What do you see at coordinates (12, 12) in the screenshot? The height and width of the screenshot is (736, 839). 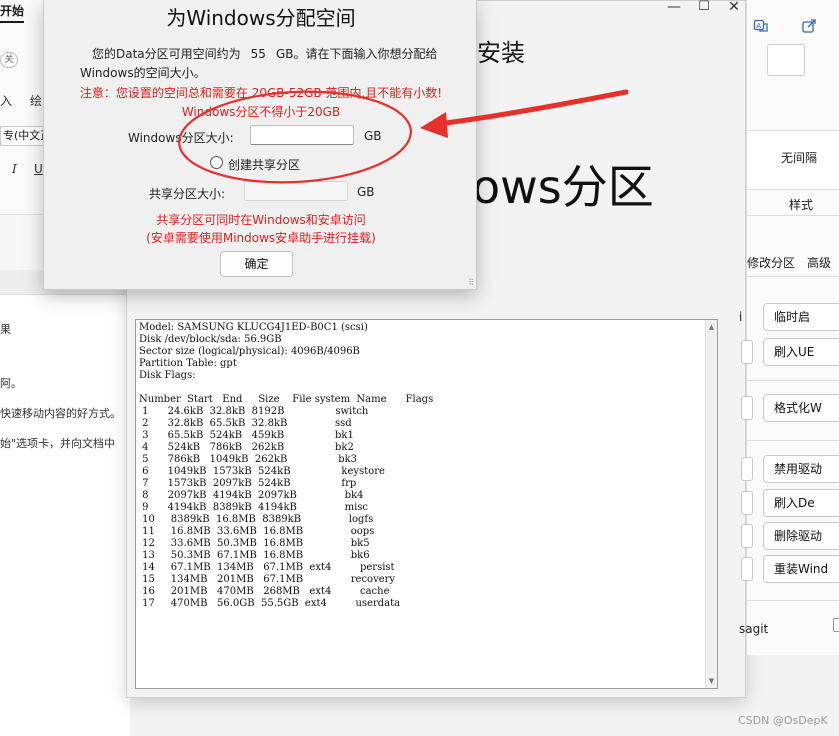 I see `tab-start: 开始` at bounding box center [12, 12].